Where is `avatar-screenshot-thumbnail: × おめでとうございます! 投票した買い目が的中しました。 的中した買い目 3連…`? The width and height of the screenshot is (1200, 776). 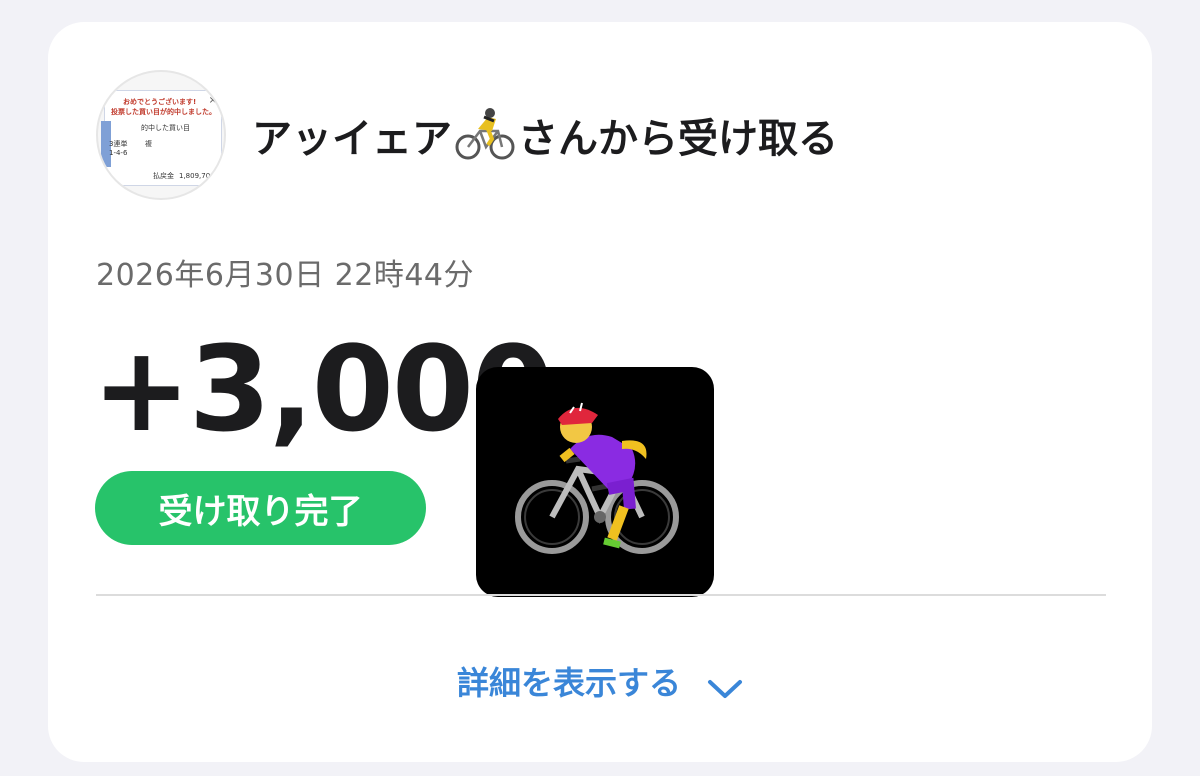 avatar-screenshot-thumbnail: × おめでとうございます! 投票した買い目が的中しました。 的中した買い目 3連… is located at coordinates (161, 138).